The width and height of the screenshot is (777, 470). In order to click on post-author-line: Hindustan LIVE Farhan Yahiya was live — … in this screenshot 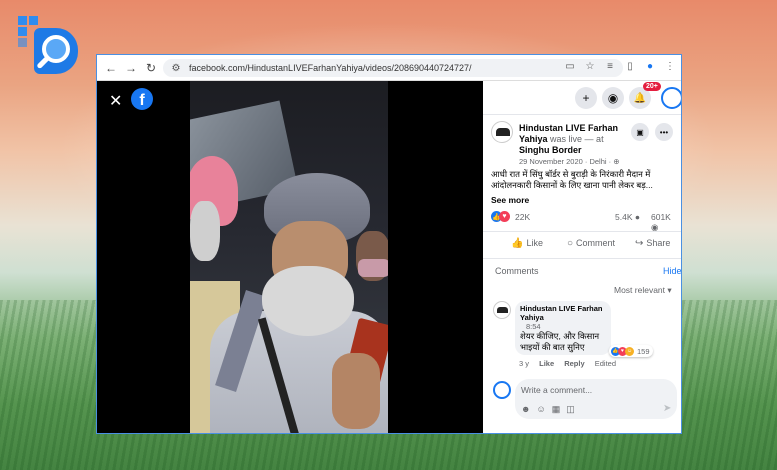, I will do `click(574, 139)`.